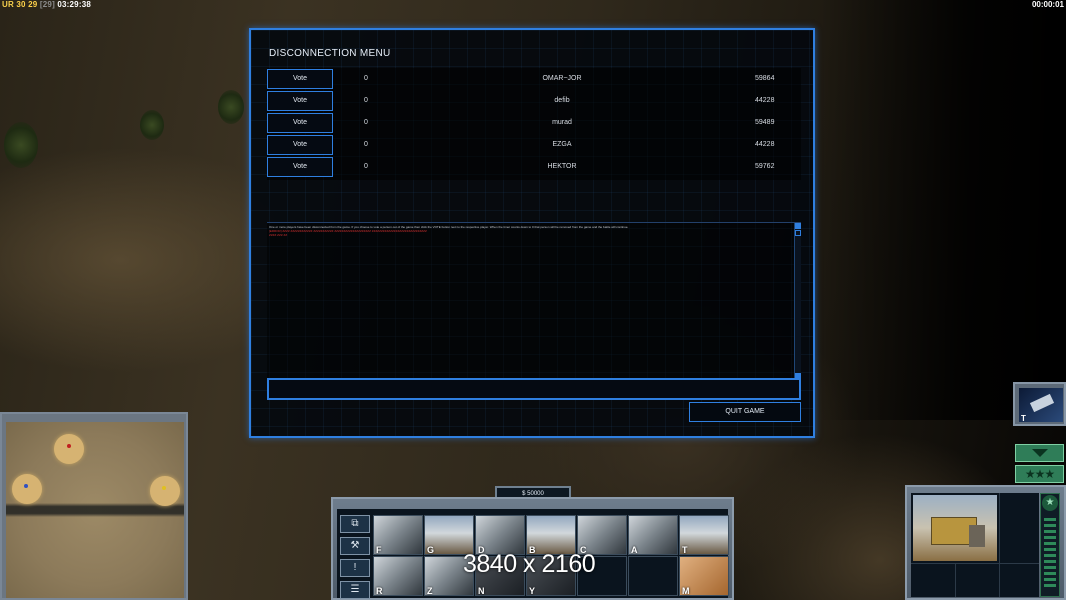 The height and width of the screenshot is (600, 1066). I want to click on hotkey-label: A, so click(634, 550).